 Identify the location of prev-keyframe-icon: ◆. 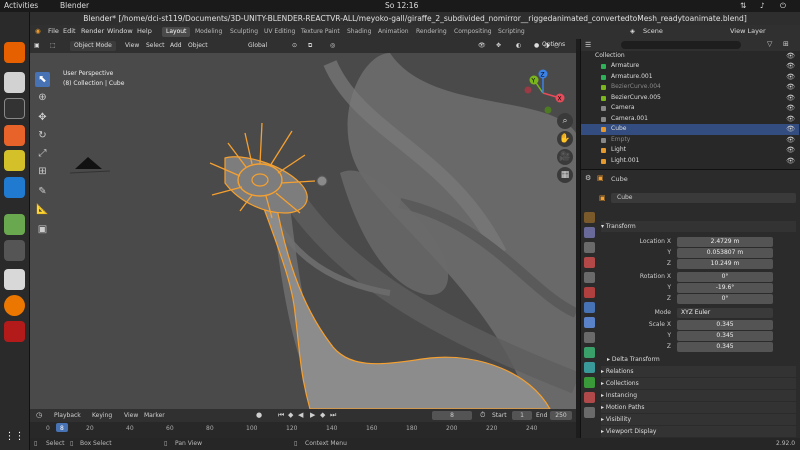
(290, 415).